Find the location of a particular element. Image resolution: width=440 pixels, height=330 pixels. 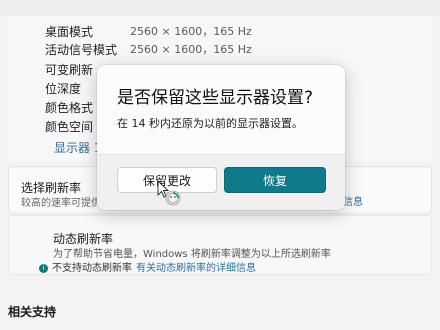

dialog-footer: 保留更改 恢复 is located at coordinates (221, 182).